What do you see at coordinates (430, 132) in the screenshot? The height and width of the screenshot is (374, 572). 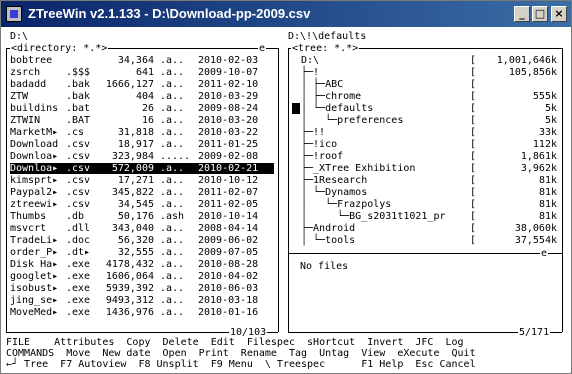 I see `tree-node: ├─!! [33k` at bounding box center [430, 132].